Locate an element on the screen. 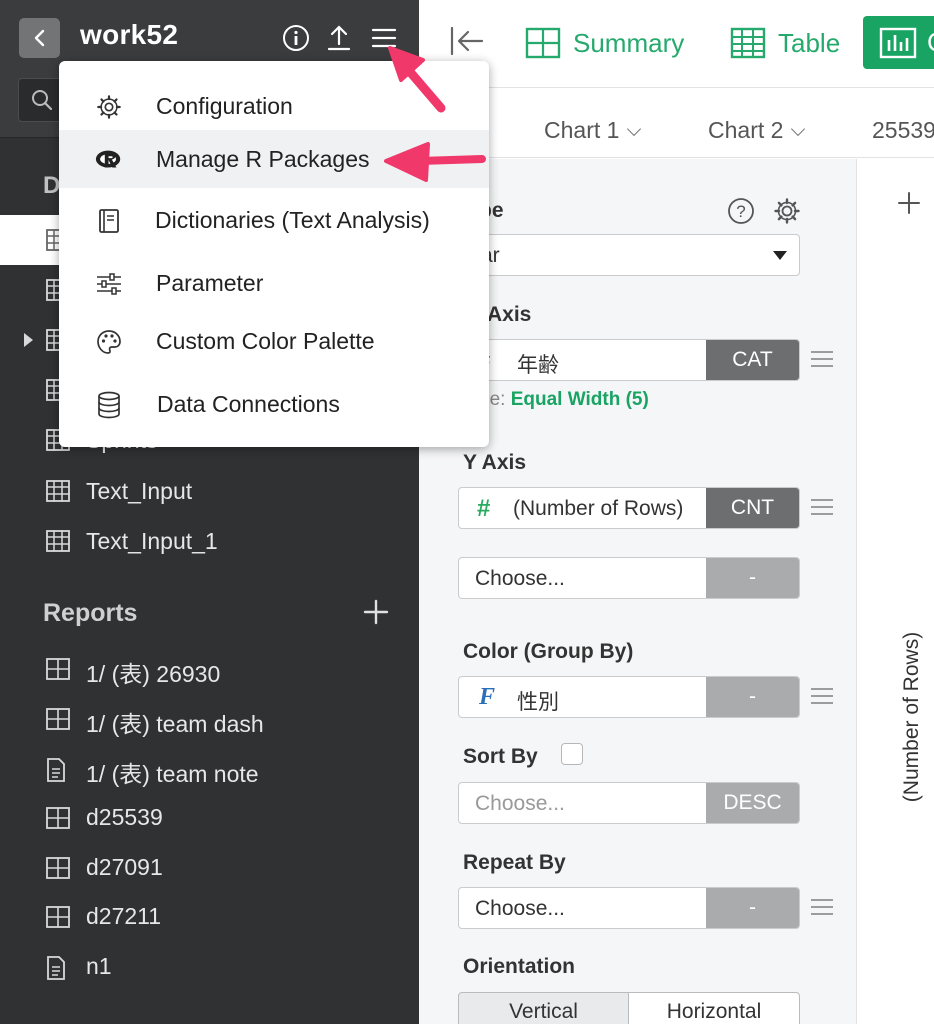 The width and height of the screenshot is (934, 1024). menu-item-label: Dictionaries (Text Analysis) is located at coordinates (292, 220).